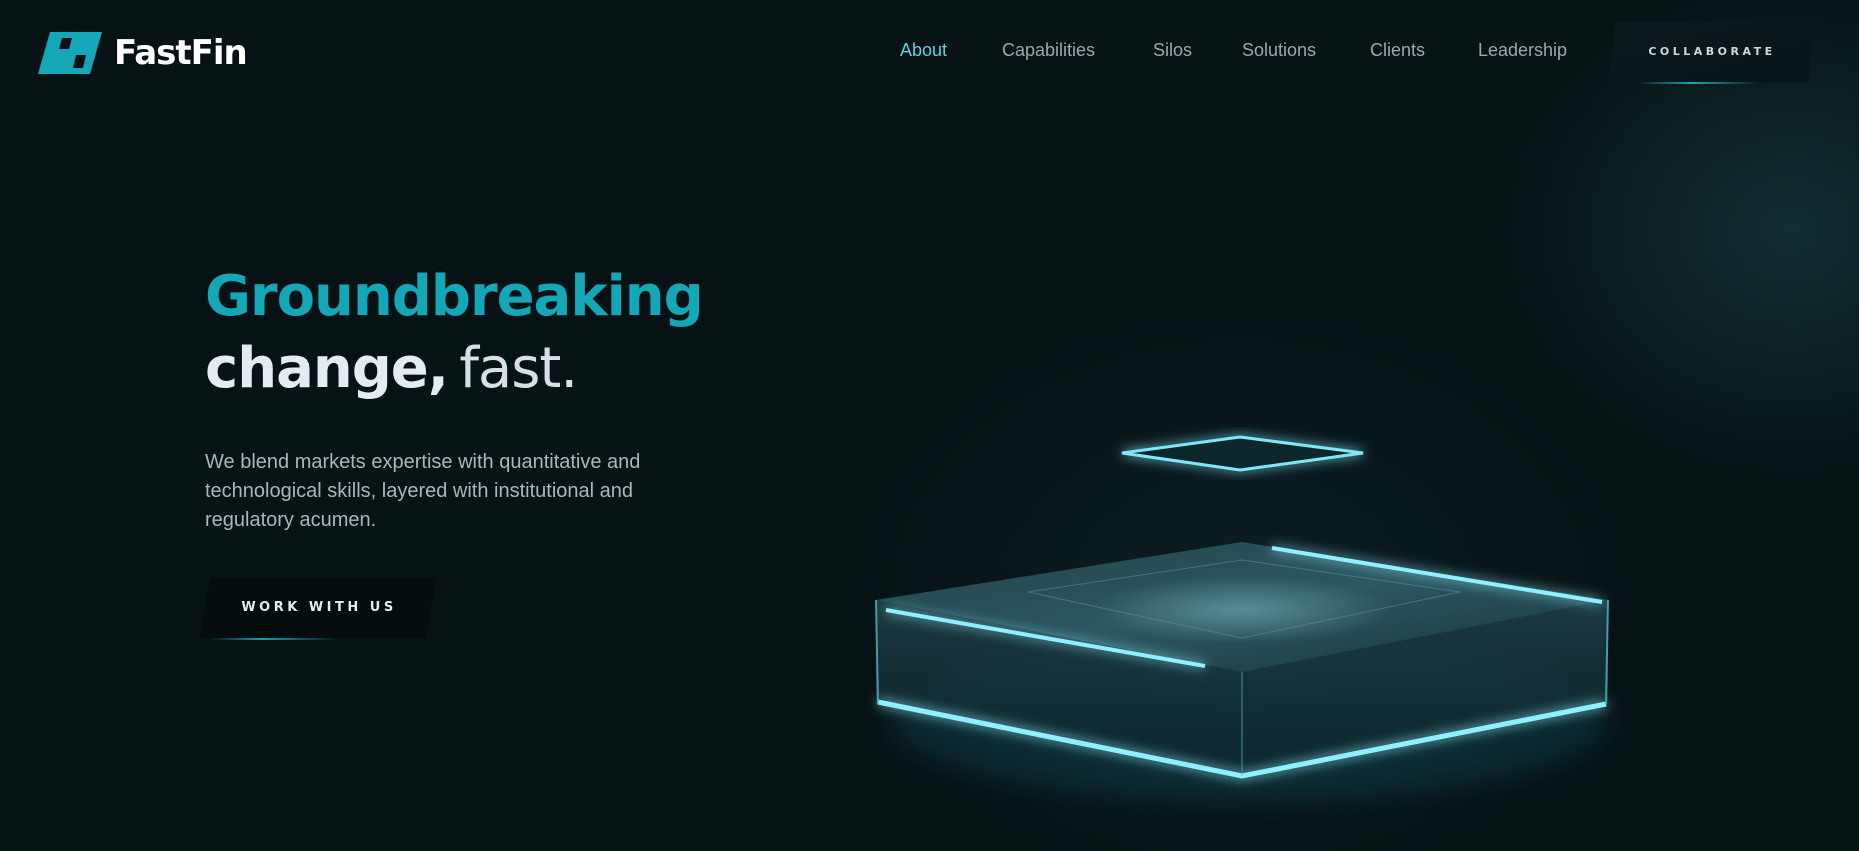 Image resolution: width=1859 pixels, height=851 pixels. What do you see at coordinates (1242, 671) in the screenshot?
I see `platform-box` at bounding box center [1242, 671].